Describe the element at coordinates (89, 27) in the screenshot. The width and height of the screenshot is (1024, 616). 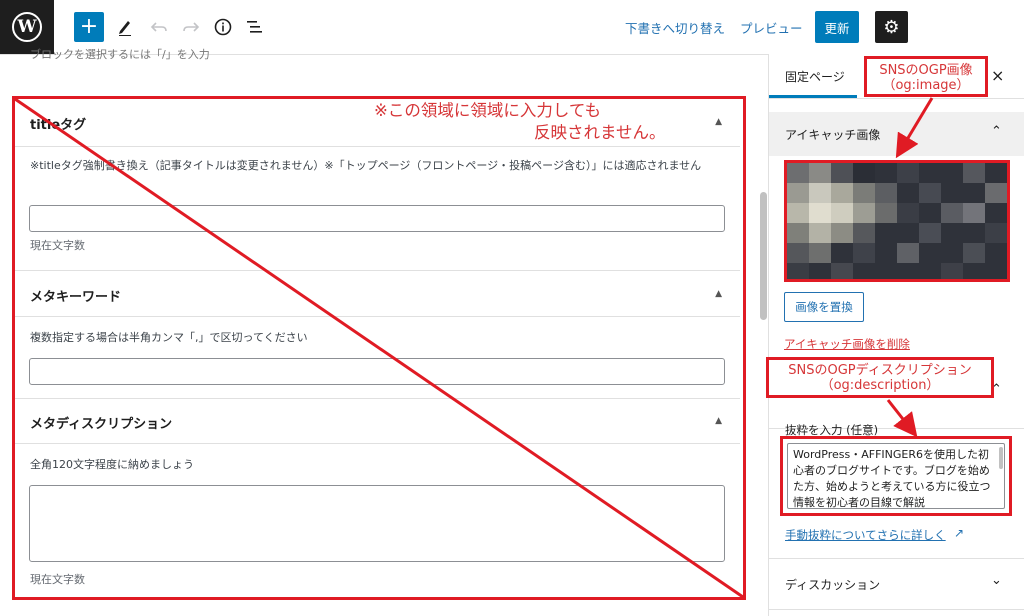
I see `add-block-button: +` at that location.